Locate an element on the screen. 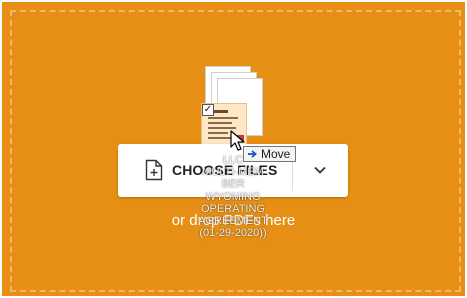 Image resolution: width=467 pixels, height=298 pixels. choose-files-dropdown-button is located at coordinates (320, 170).